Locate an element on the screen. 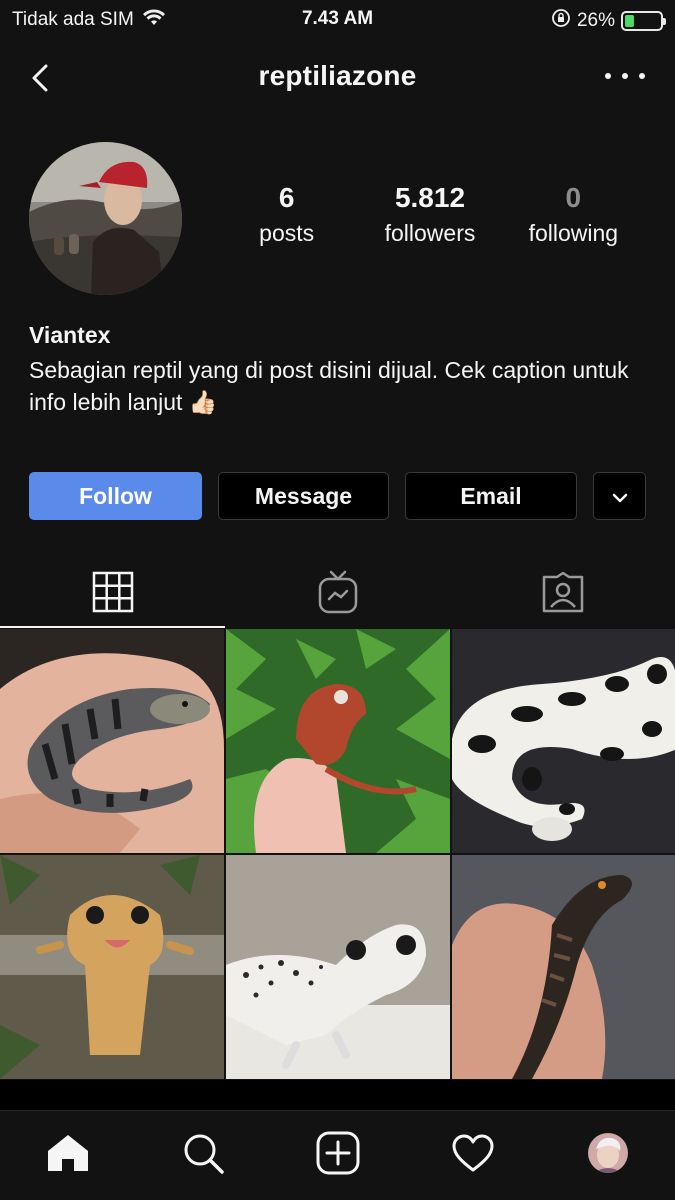 The image size is (675, 1200). post-thumbnail-crested-gecko is located at coordinates (112, 967).